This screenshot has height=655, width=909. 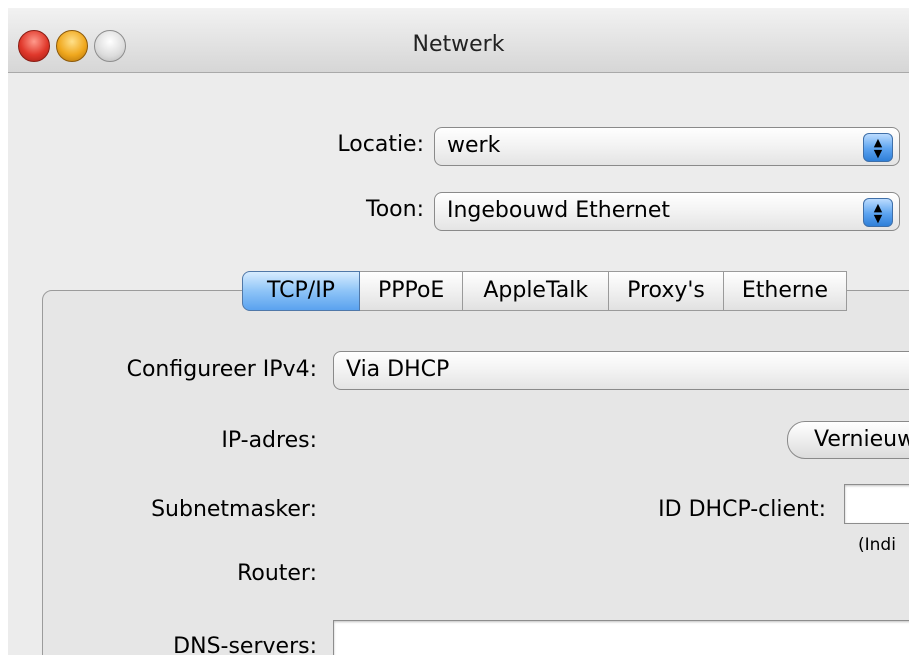 I want to click on location-value: werk, so click(x=474, y=145).